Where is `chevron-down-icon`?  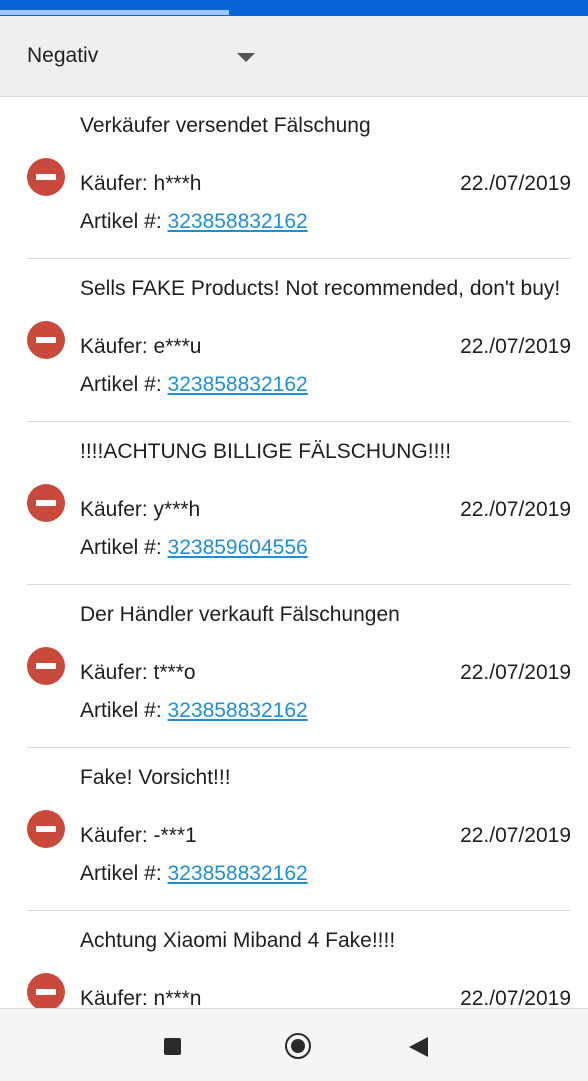
chevron-down-icon is located at coordinates (246, 57).